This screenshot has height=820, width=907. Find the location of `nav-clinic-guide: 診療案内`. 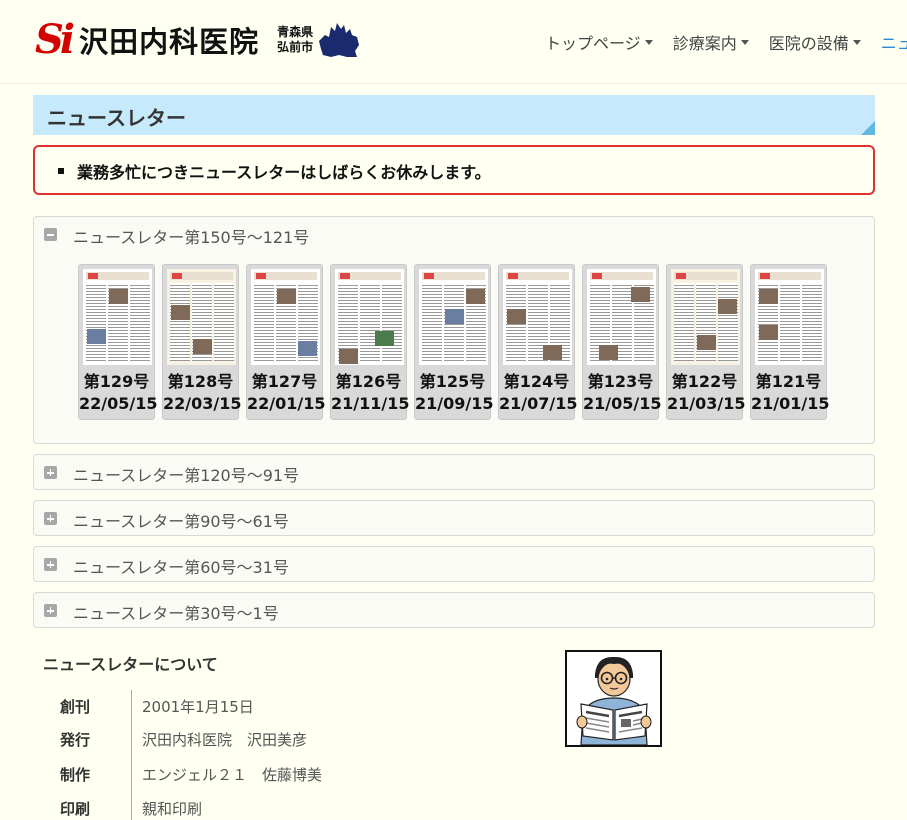

nav-clinic-guide: 診療案内 is located at coordinates (711, 42).